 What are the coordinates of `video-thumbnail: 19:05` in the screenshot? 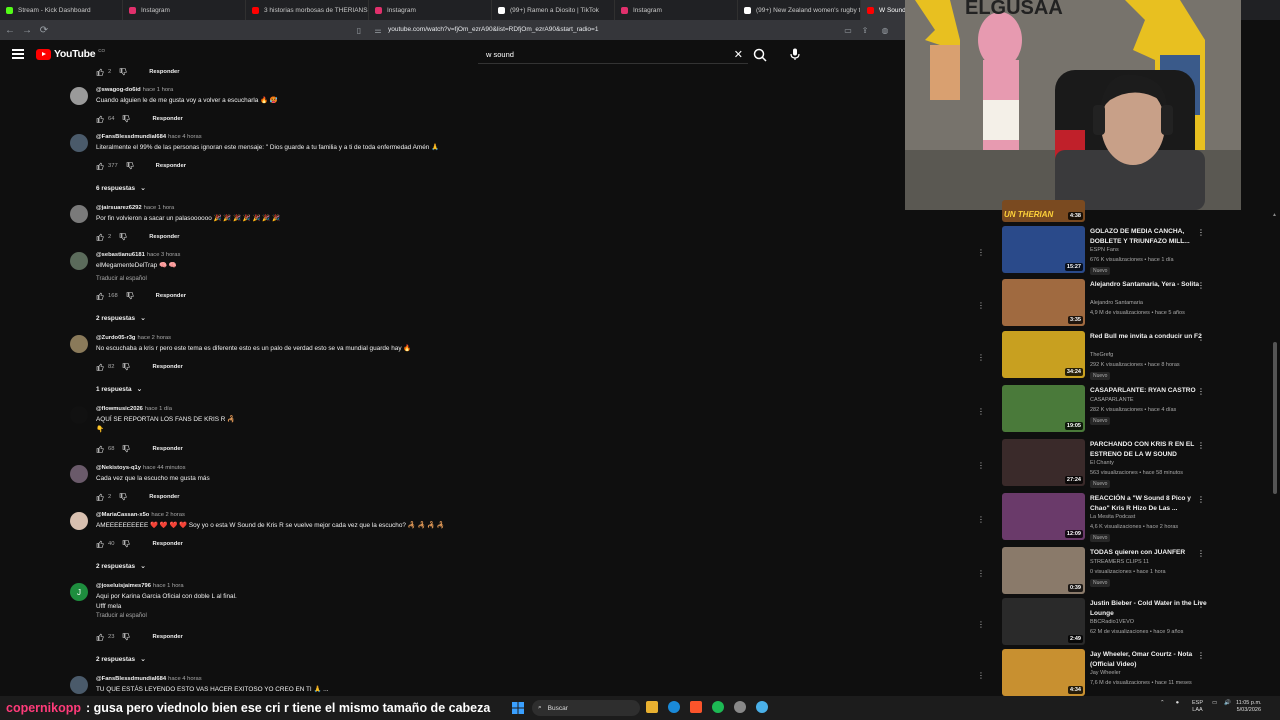 It's located at (1043, 408).